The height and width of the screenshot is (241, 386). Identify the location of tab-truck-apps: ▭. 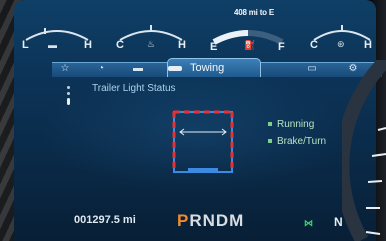
(312, 69).